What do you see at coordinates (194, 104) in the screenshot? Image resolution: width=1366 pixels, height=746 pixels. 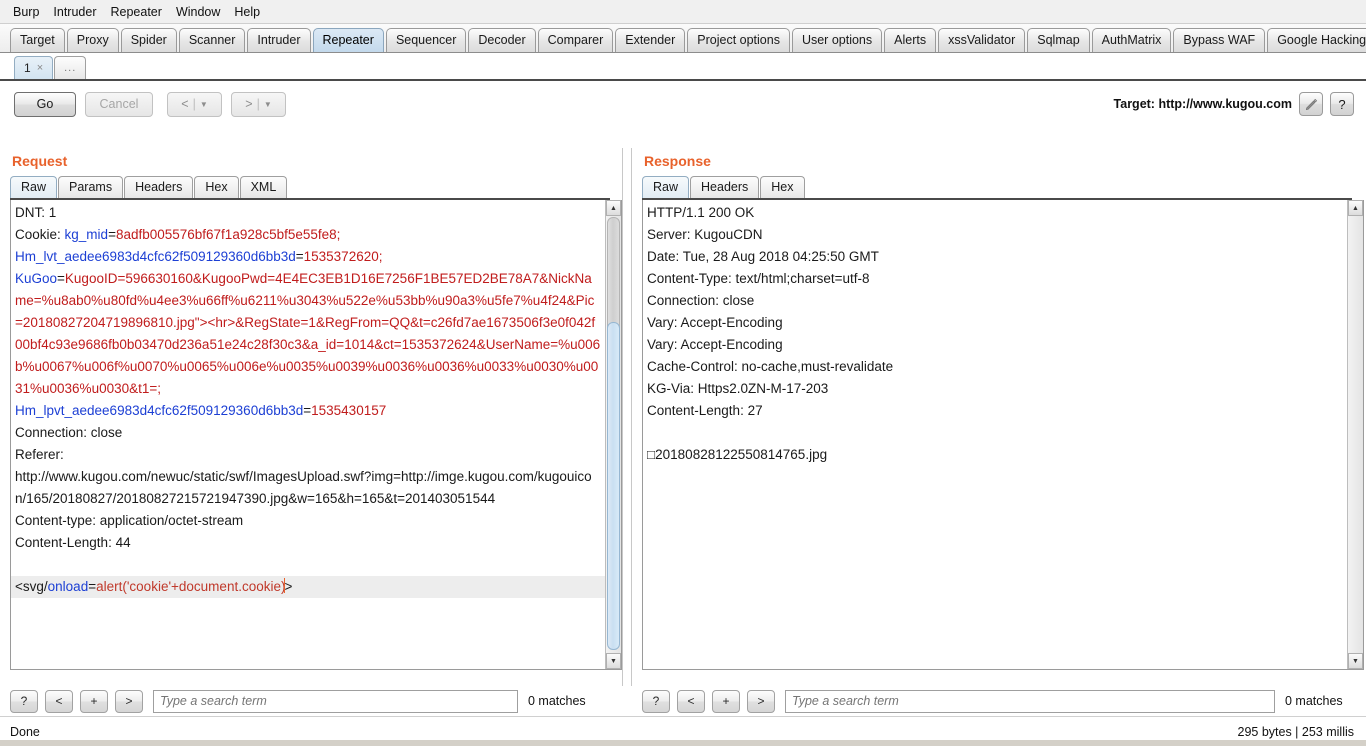 I see `back-button: < | ▼` at bounding box center [194, 104].